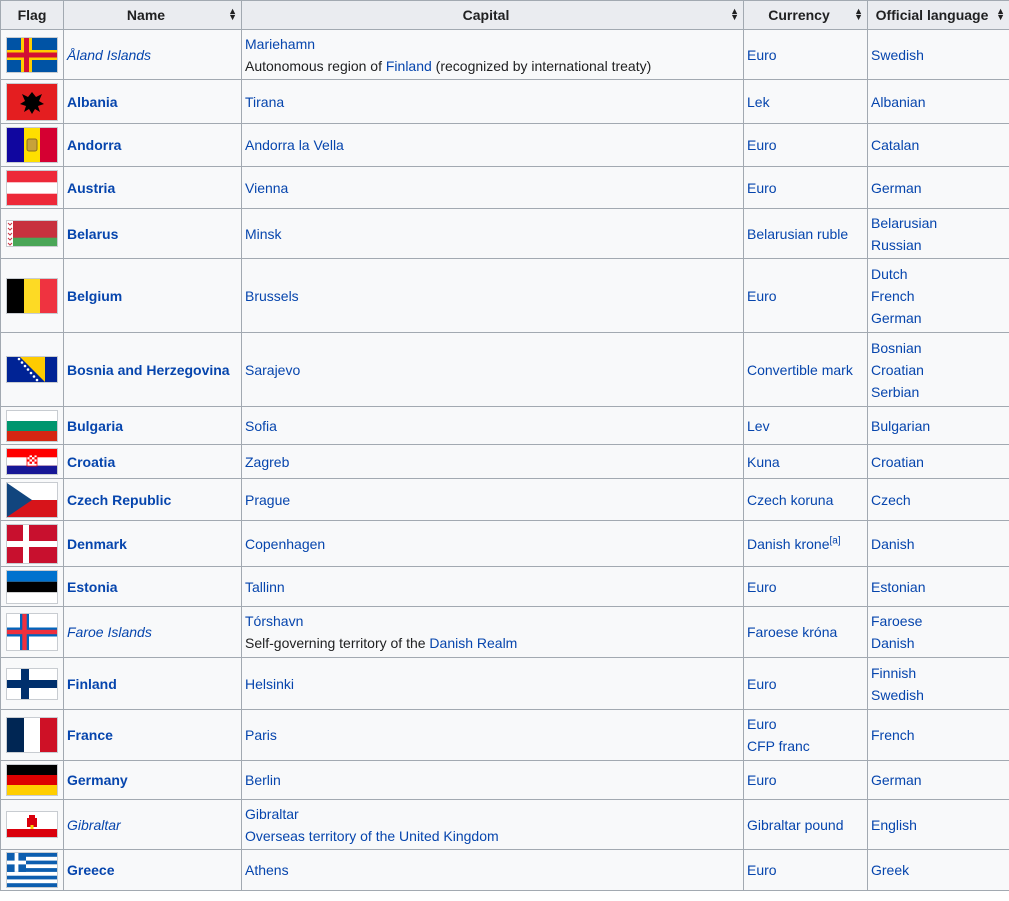 The height and width of the screenshot is (901, 1009). Describe the element at coordinates (492, 462) in the screenshot. I see `capital-link: Zagreb` at that location.